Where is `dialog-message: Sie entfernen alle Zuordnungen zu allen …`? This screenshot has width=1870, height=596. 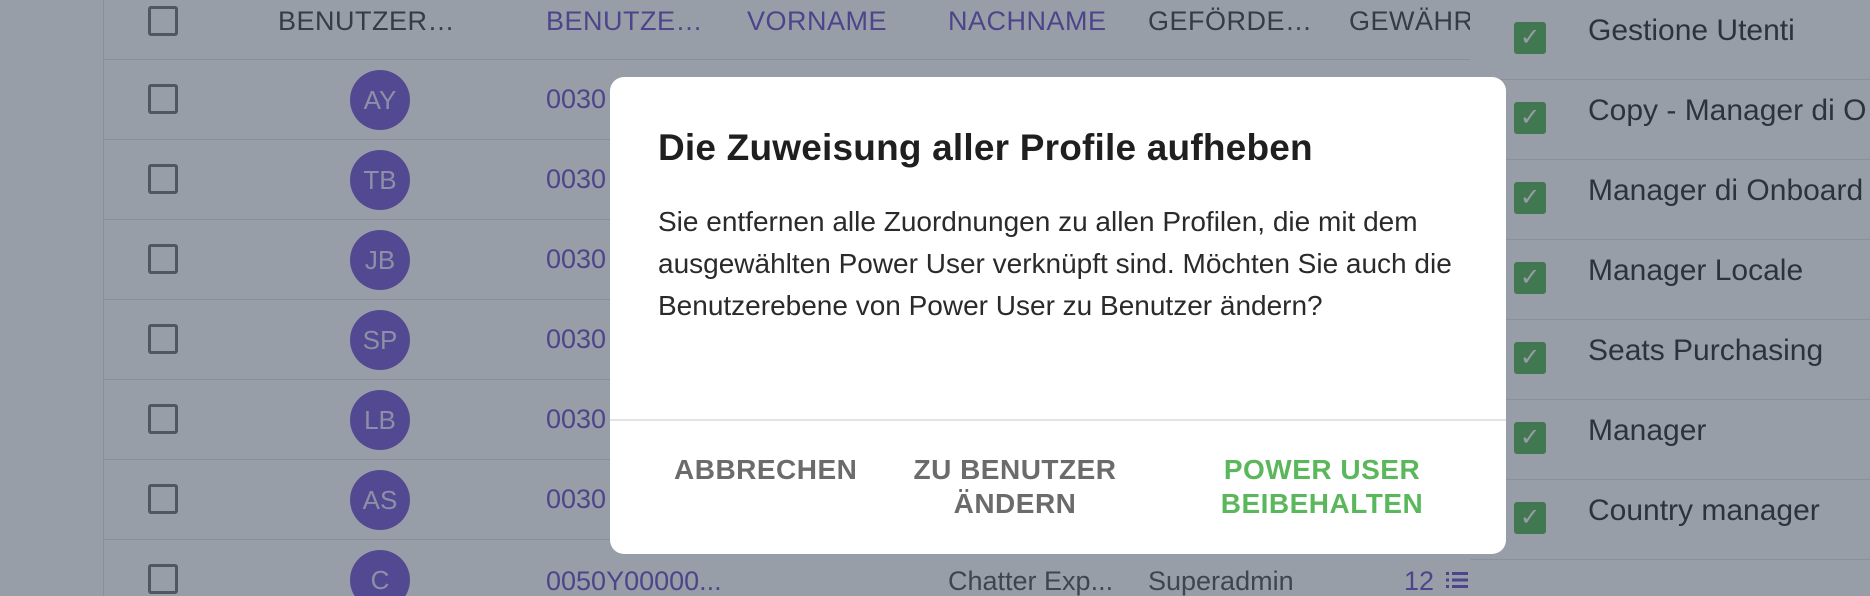
dialog-message: Sie entfernen alle Zuordnungen zu allen … is located at coordinates (1055, 263).